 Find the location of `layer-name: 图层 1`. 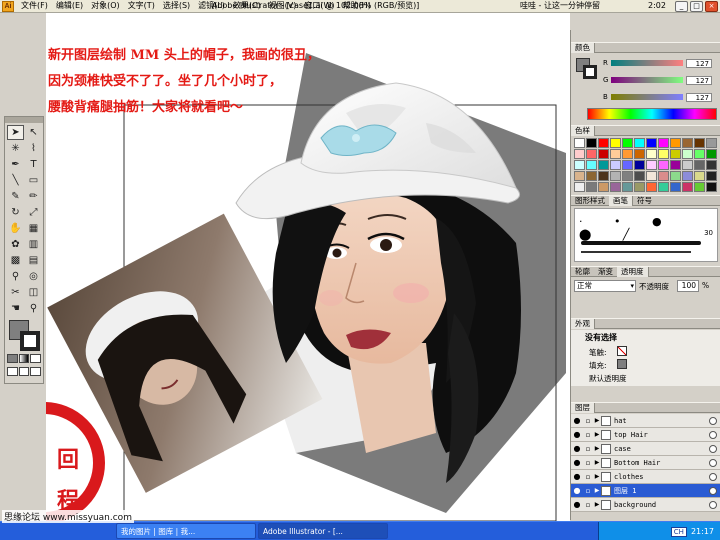

layer-name: 图层 1 is located at coordinates (661, 491).